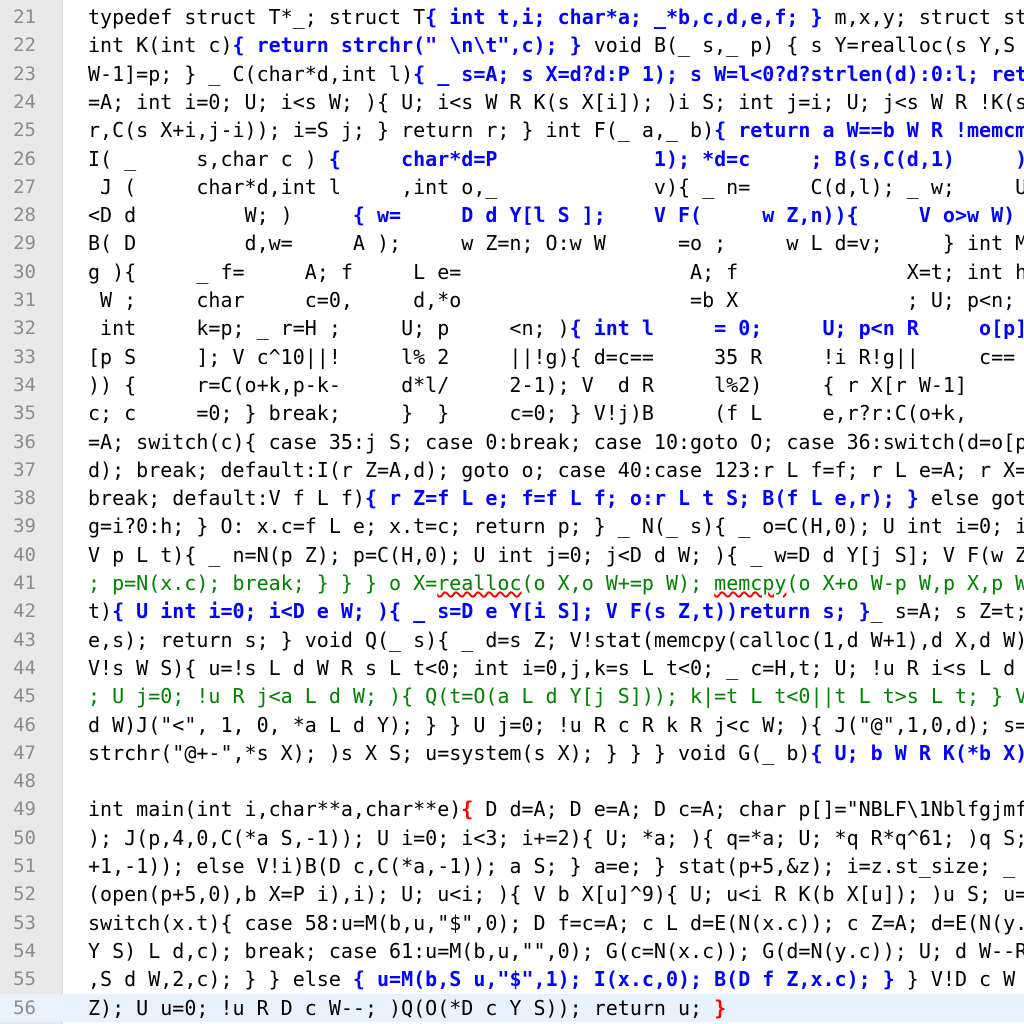 The image size is (1024, 1024). What do you see at coordinates (24, 526) in the screenshot?
I see `line-number: 39` at bounding box center [24, 526].